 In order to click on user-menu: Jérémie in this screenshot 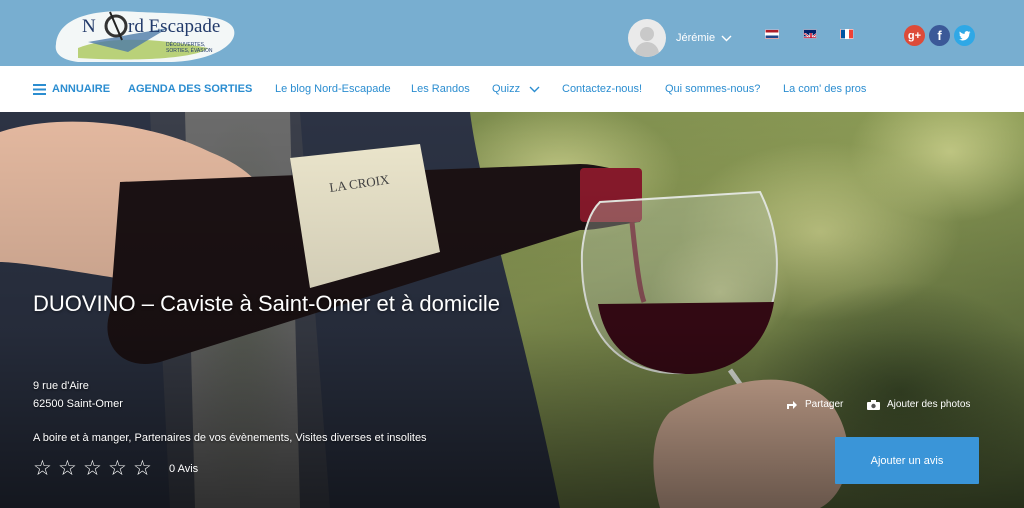, I will do `click(680, 38)`.